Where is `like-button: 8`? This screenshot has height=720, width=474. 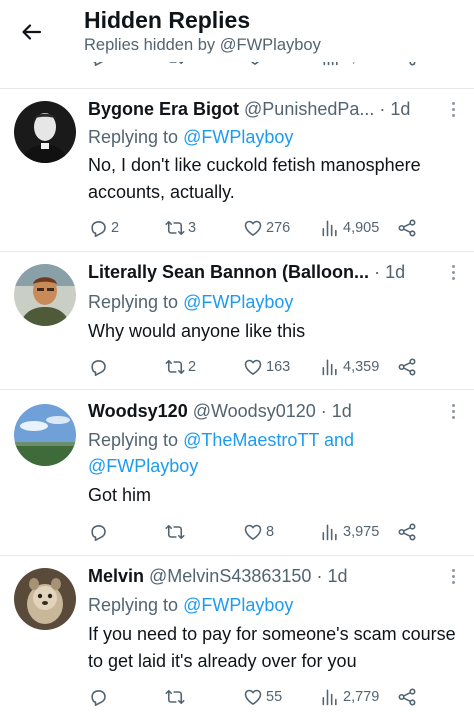 like-button: 8 is located at coordinates (258, 532).